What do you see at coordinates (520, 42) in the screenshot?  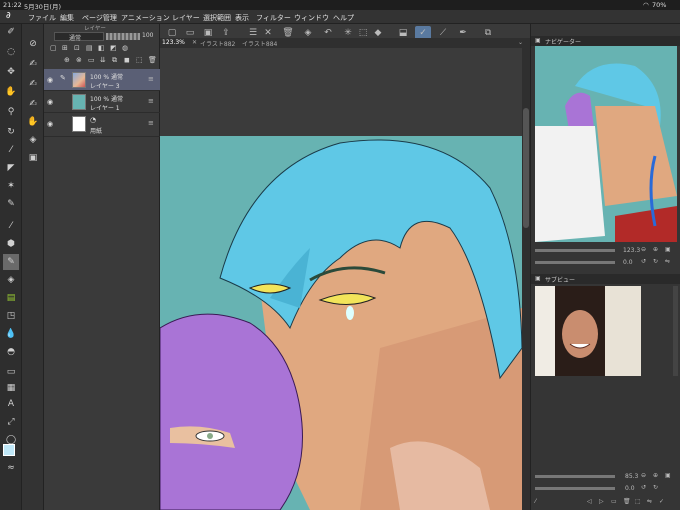 I see `chevron-down-icon: ⌄` at bounding box center [520, 42].